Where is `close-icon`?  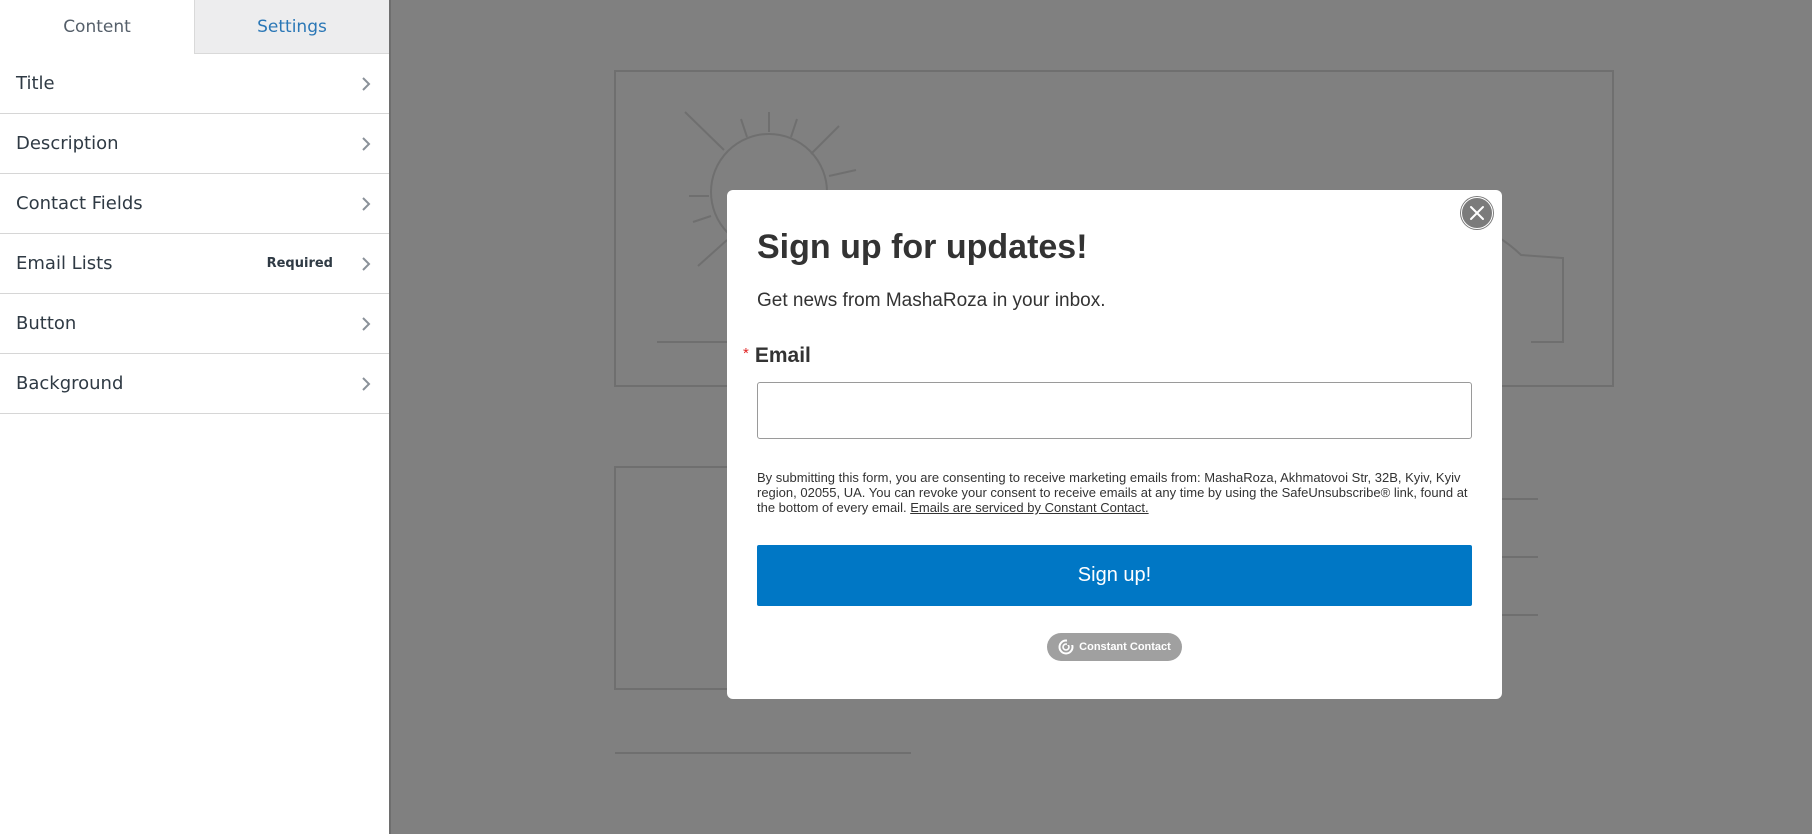 close-icon is located at coordinates (1477, 213).